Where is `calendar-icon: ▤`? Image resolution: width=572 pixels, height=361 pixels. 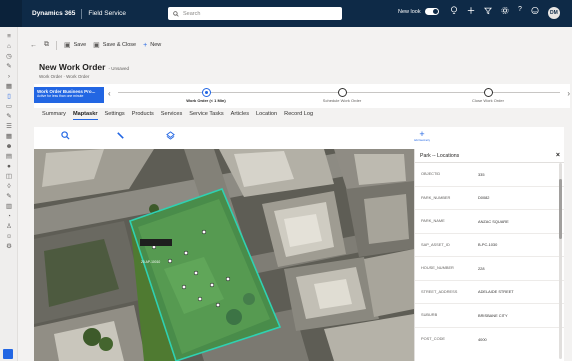
calendar-icon: ▤ is located at coordinates (9, 156).